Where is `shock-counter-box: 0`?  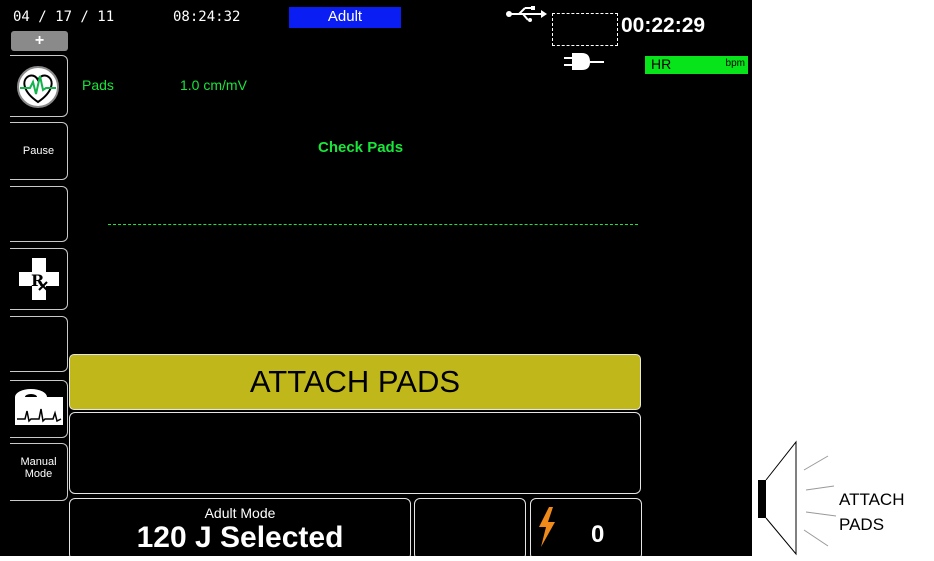
shock-counter-box: 0 is located at coordinates (586, 527).